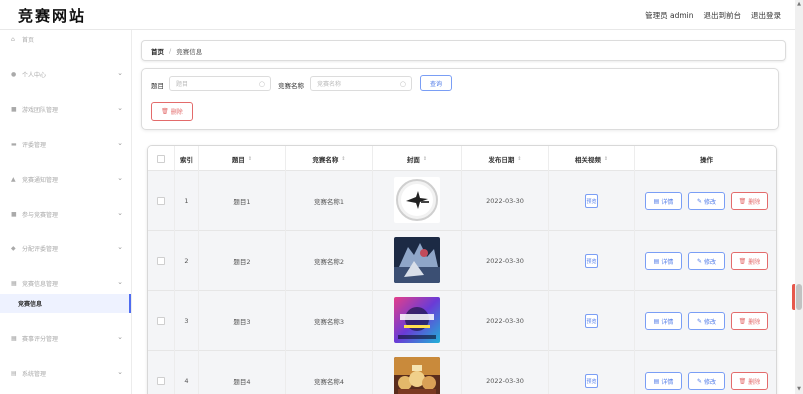 The image size is (803, 394). I want to click on sidebar-item: ⌂ 首页, so click(65, 39).